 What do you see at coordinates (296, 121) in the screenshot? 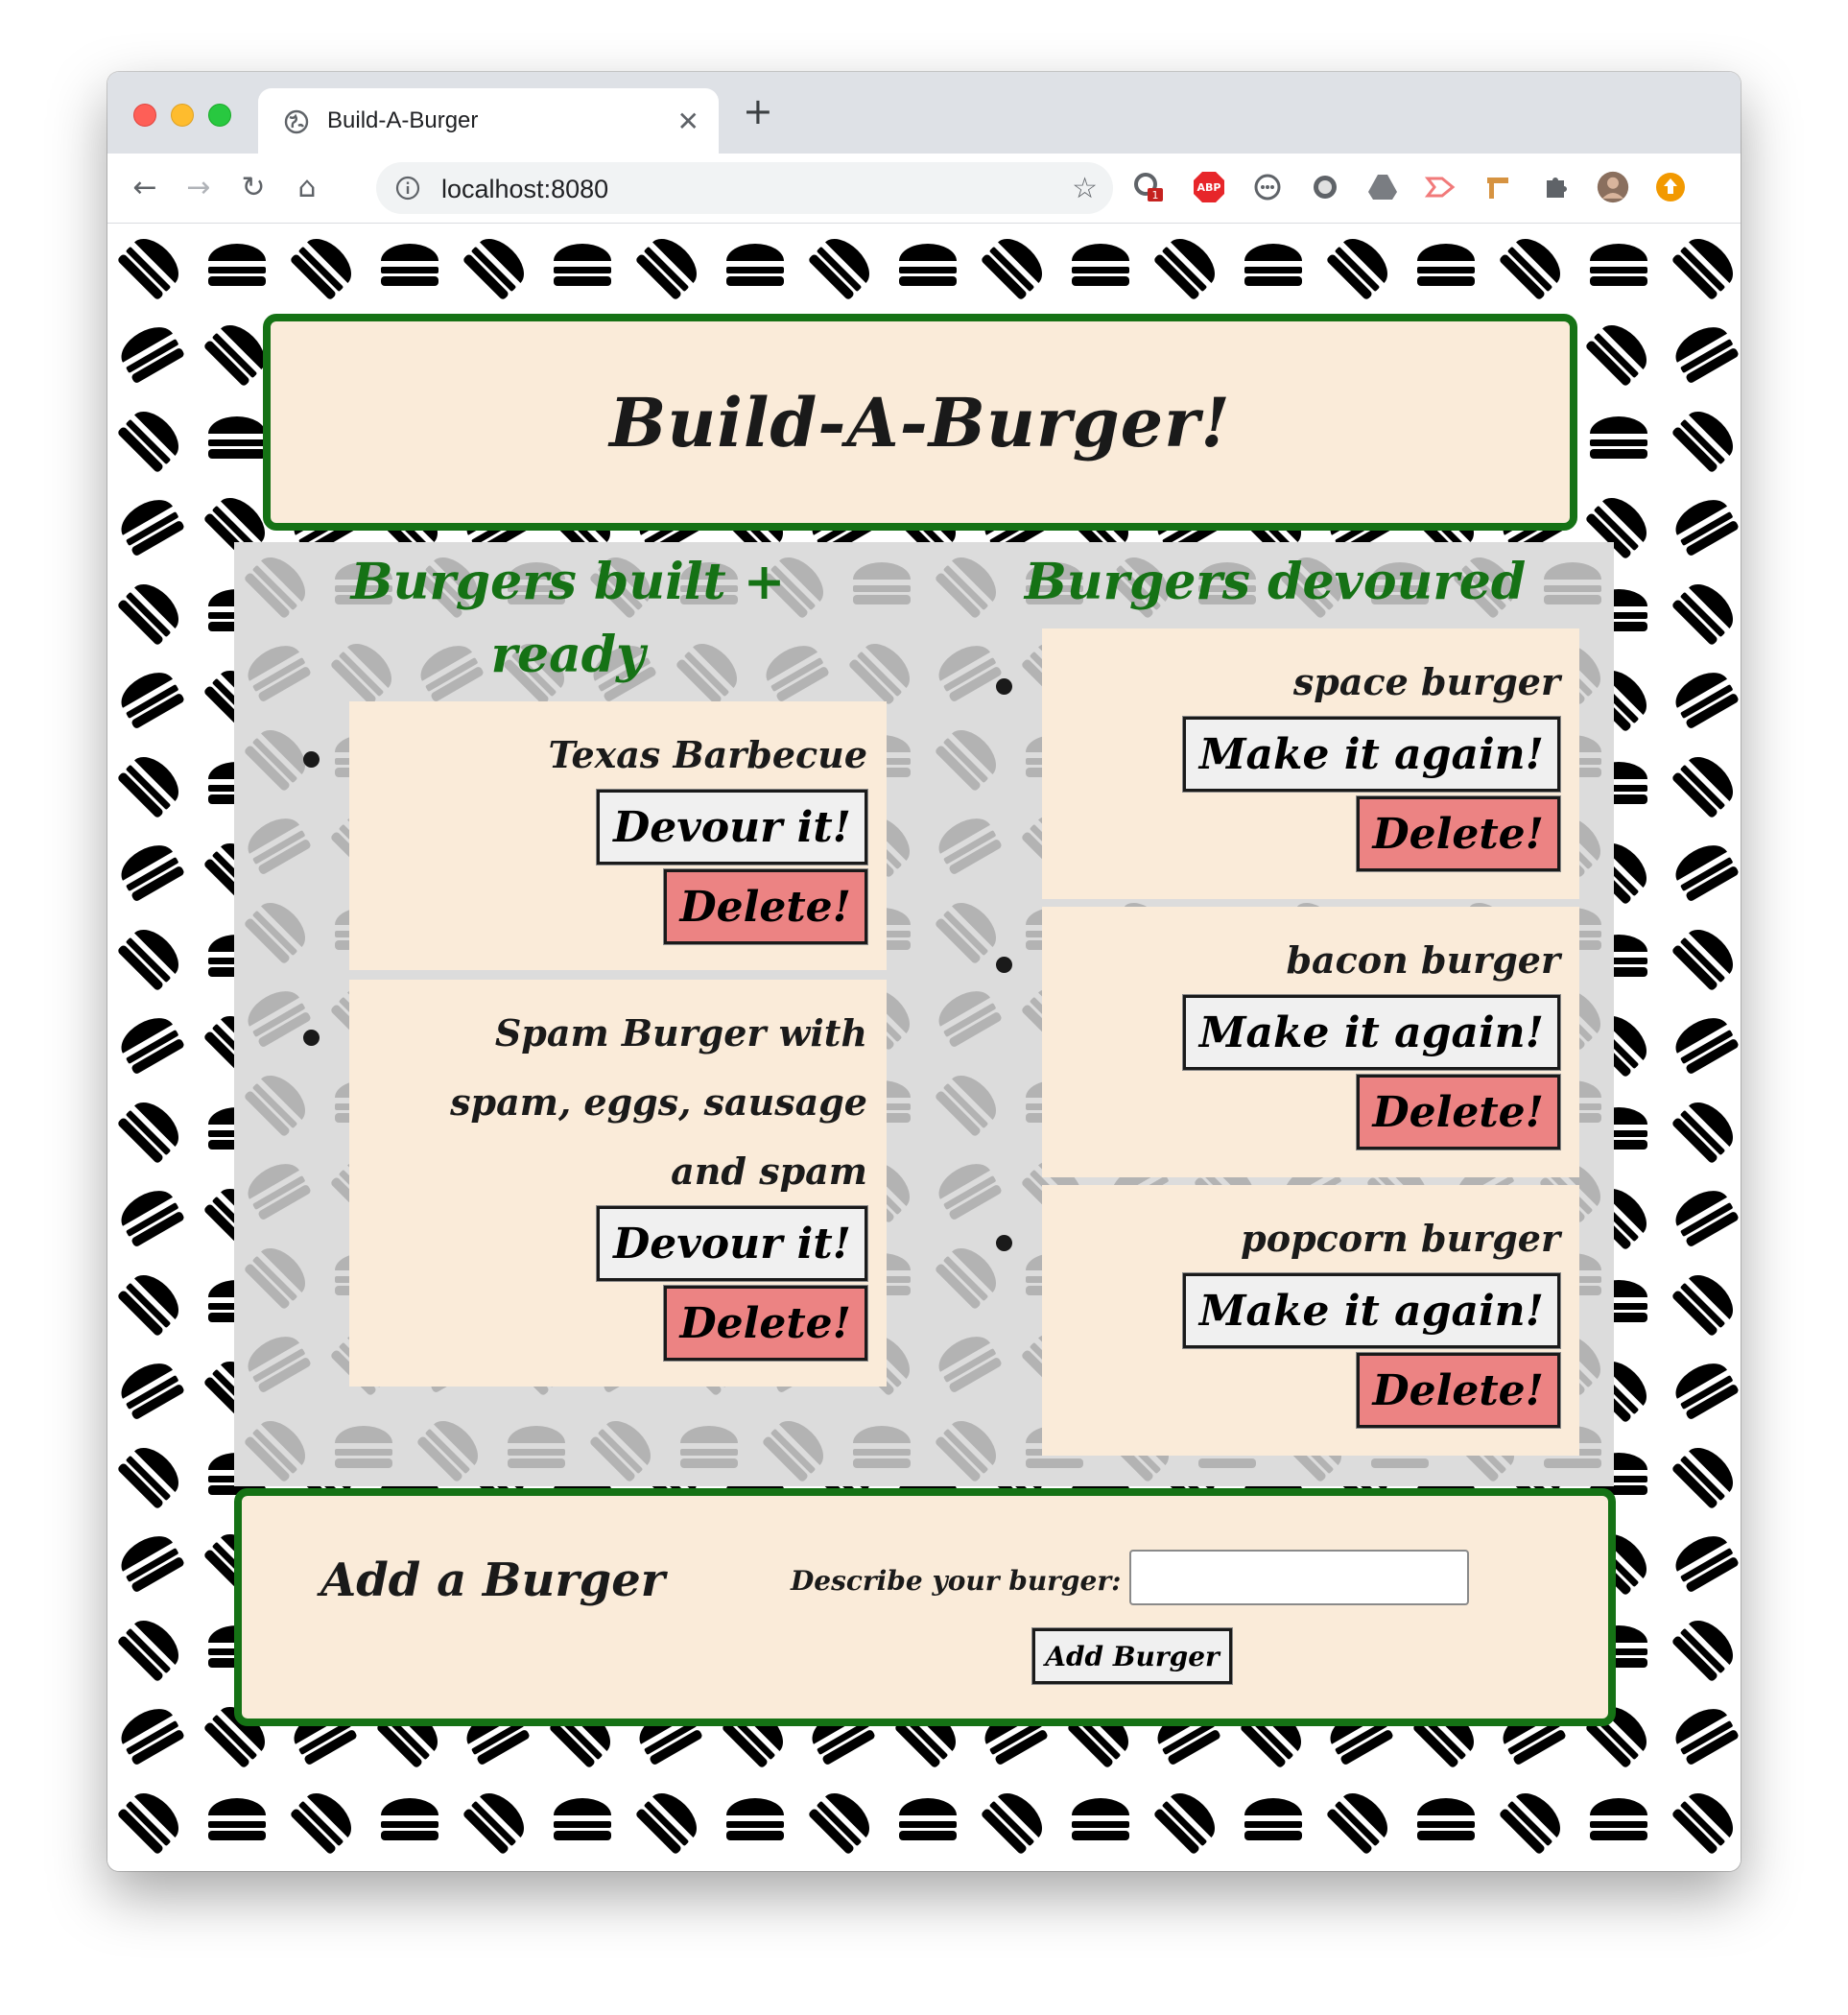
I see `globe-icon` at bounding box center [296, 121].